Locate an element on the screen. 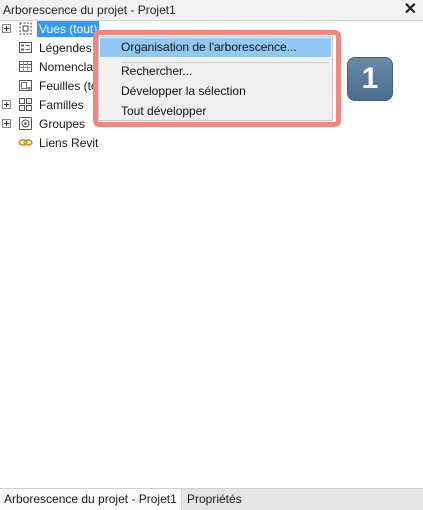  tree-node-label: Liens Revit is located at coordinates (69, 143).